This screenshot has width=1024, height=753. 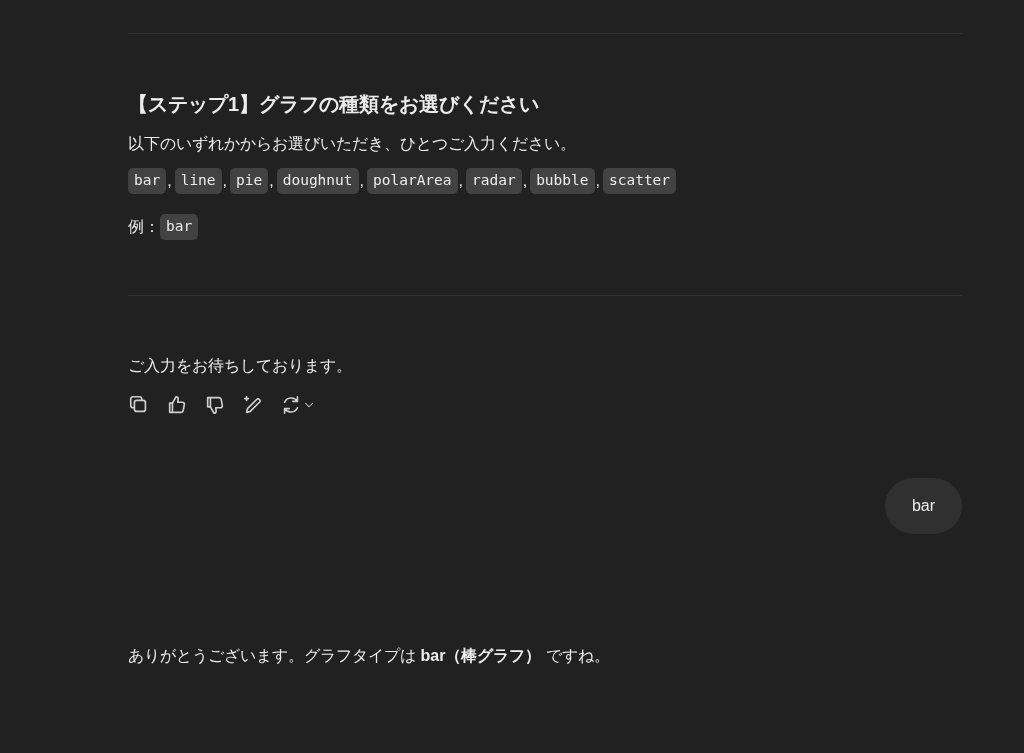 I want to click on step-heading: 【ステップ1】グラフの種類をお選びください, so click(x=334, y=104).